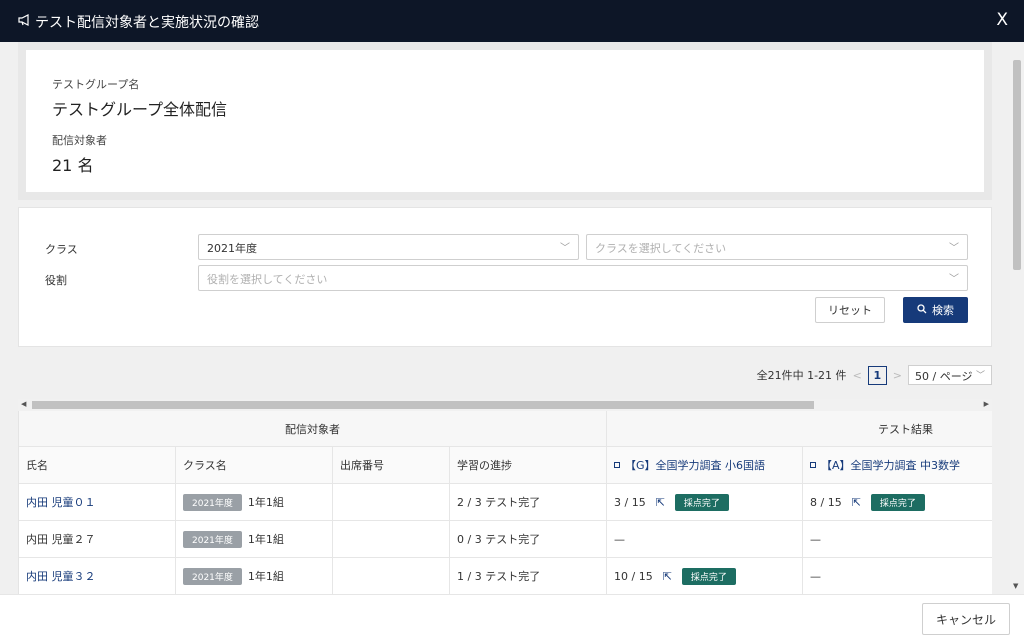 The width and height of the screenshot is (1024, 642). What do you see at coordinates (935, 310) in the screenshot?
I see `search-button: 検索` at bounding box center [935, 310].